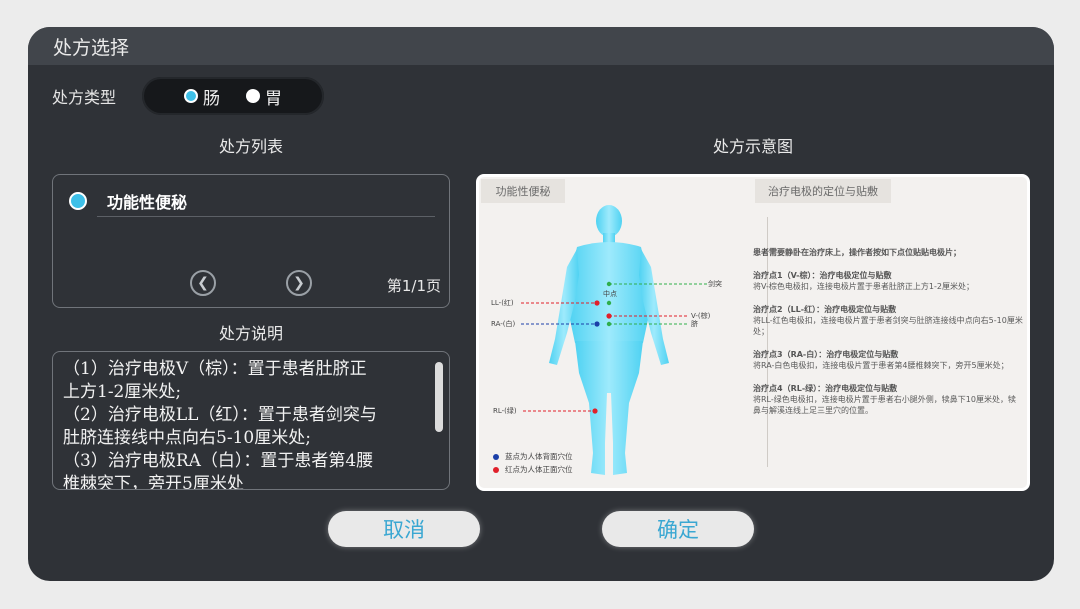  I want to click on label-qi: 脐, so click(694, 324).